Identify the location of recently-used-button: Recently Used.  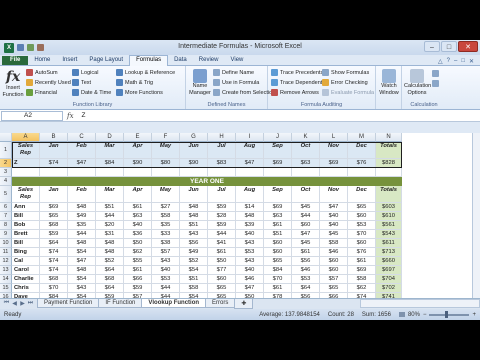
(48, 82).